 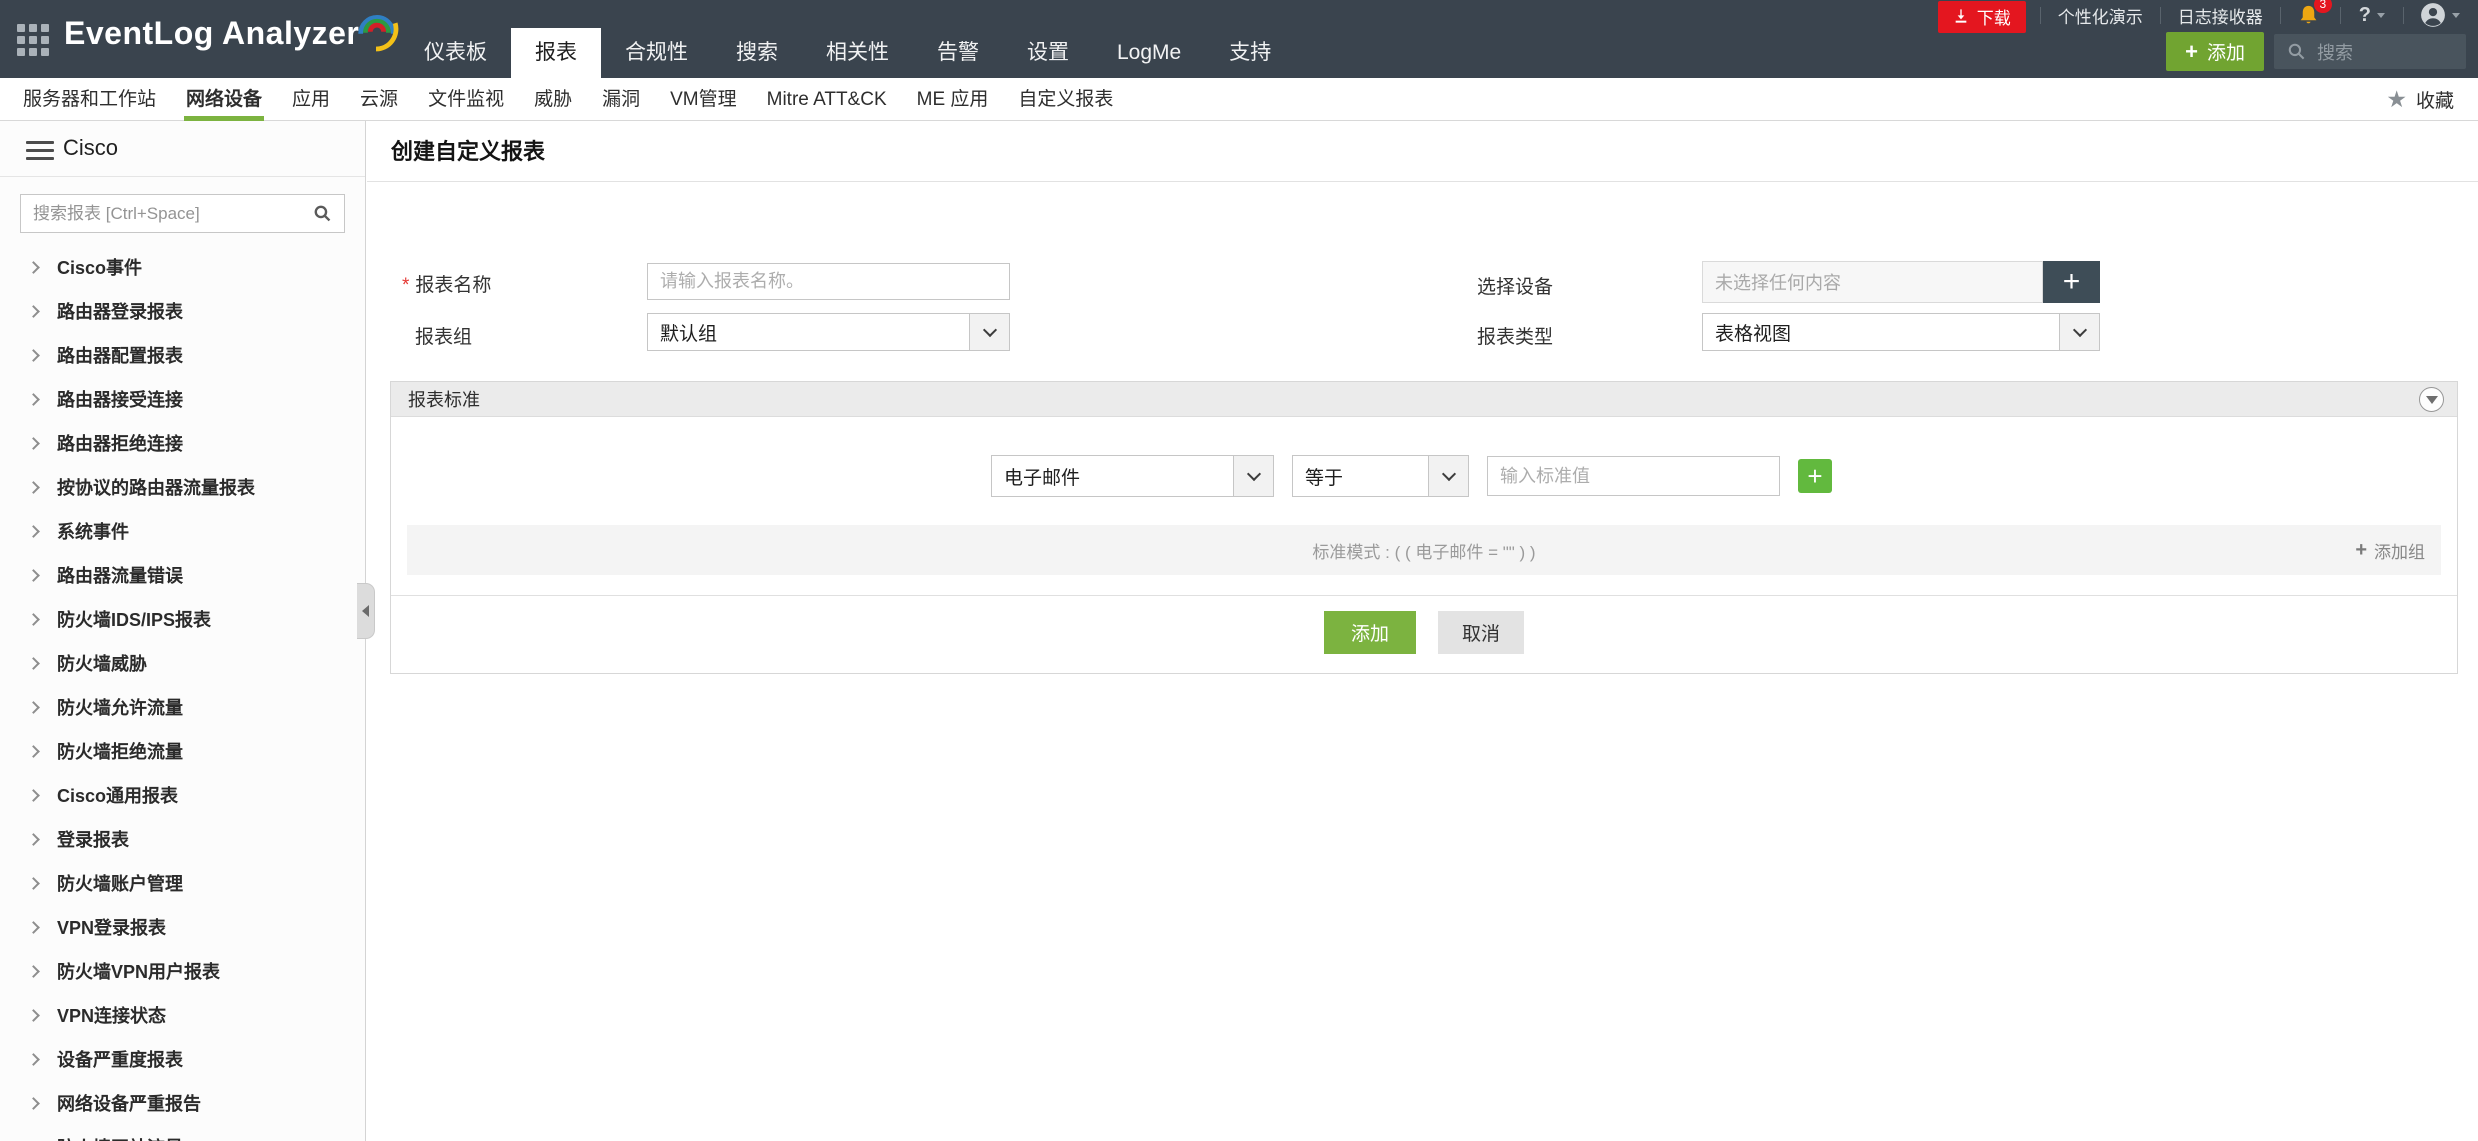 I want to click on report-group-item: 防火墙VPN用户报表, so click(x=182, y=971).